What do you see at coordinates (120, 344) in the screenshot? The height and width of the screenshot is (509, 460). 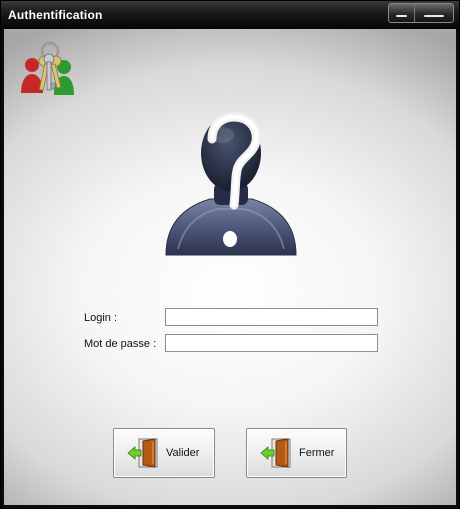 I see `password-label: Mot de passe :` at bounding box center [120, 344].